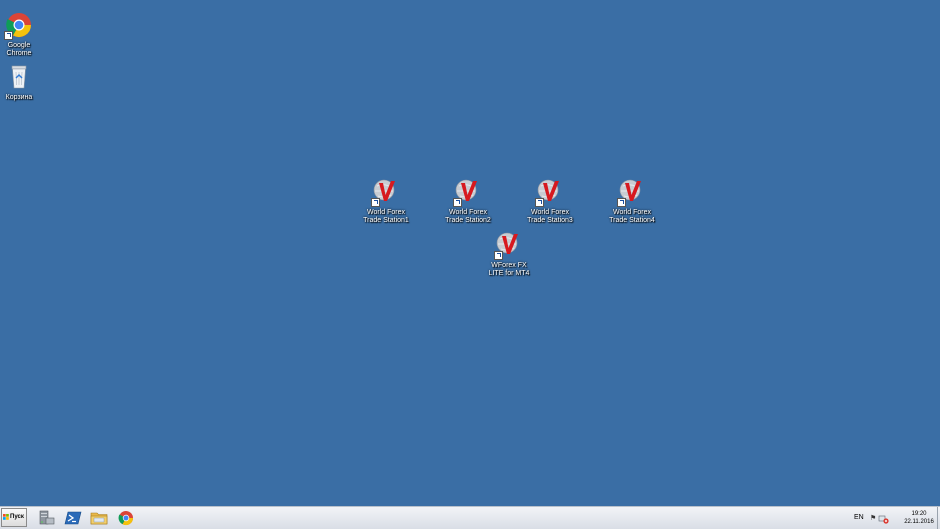 The height and width of the screenshot is (532, 940). I want to click on taskbar-powershell, so click(73, 518).